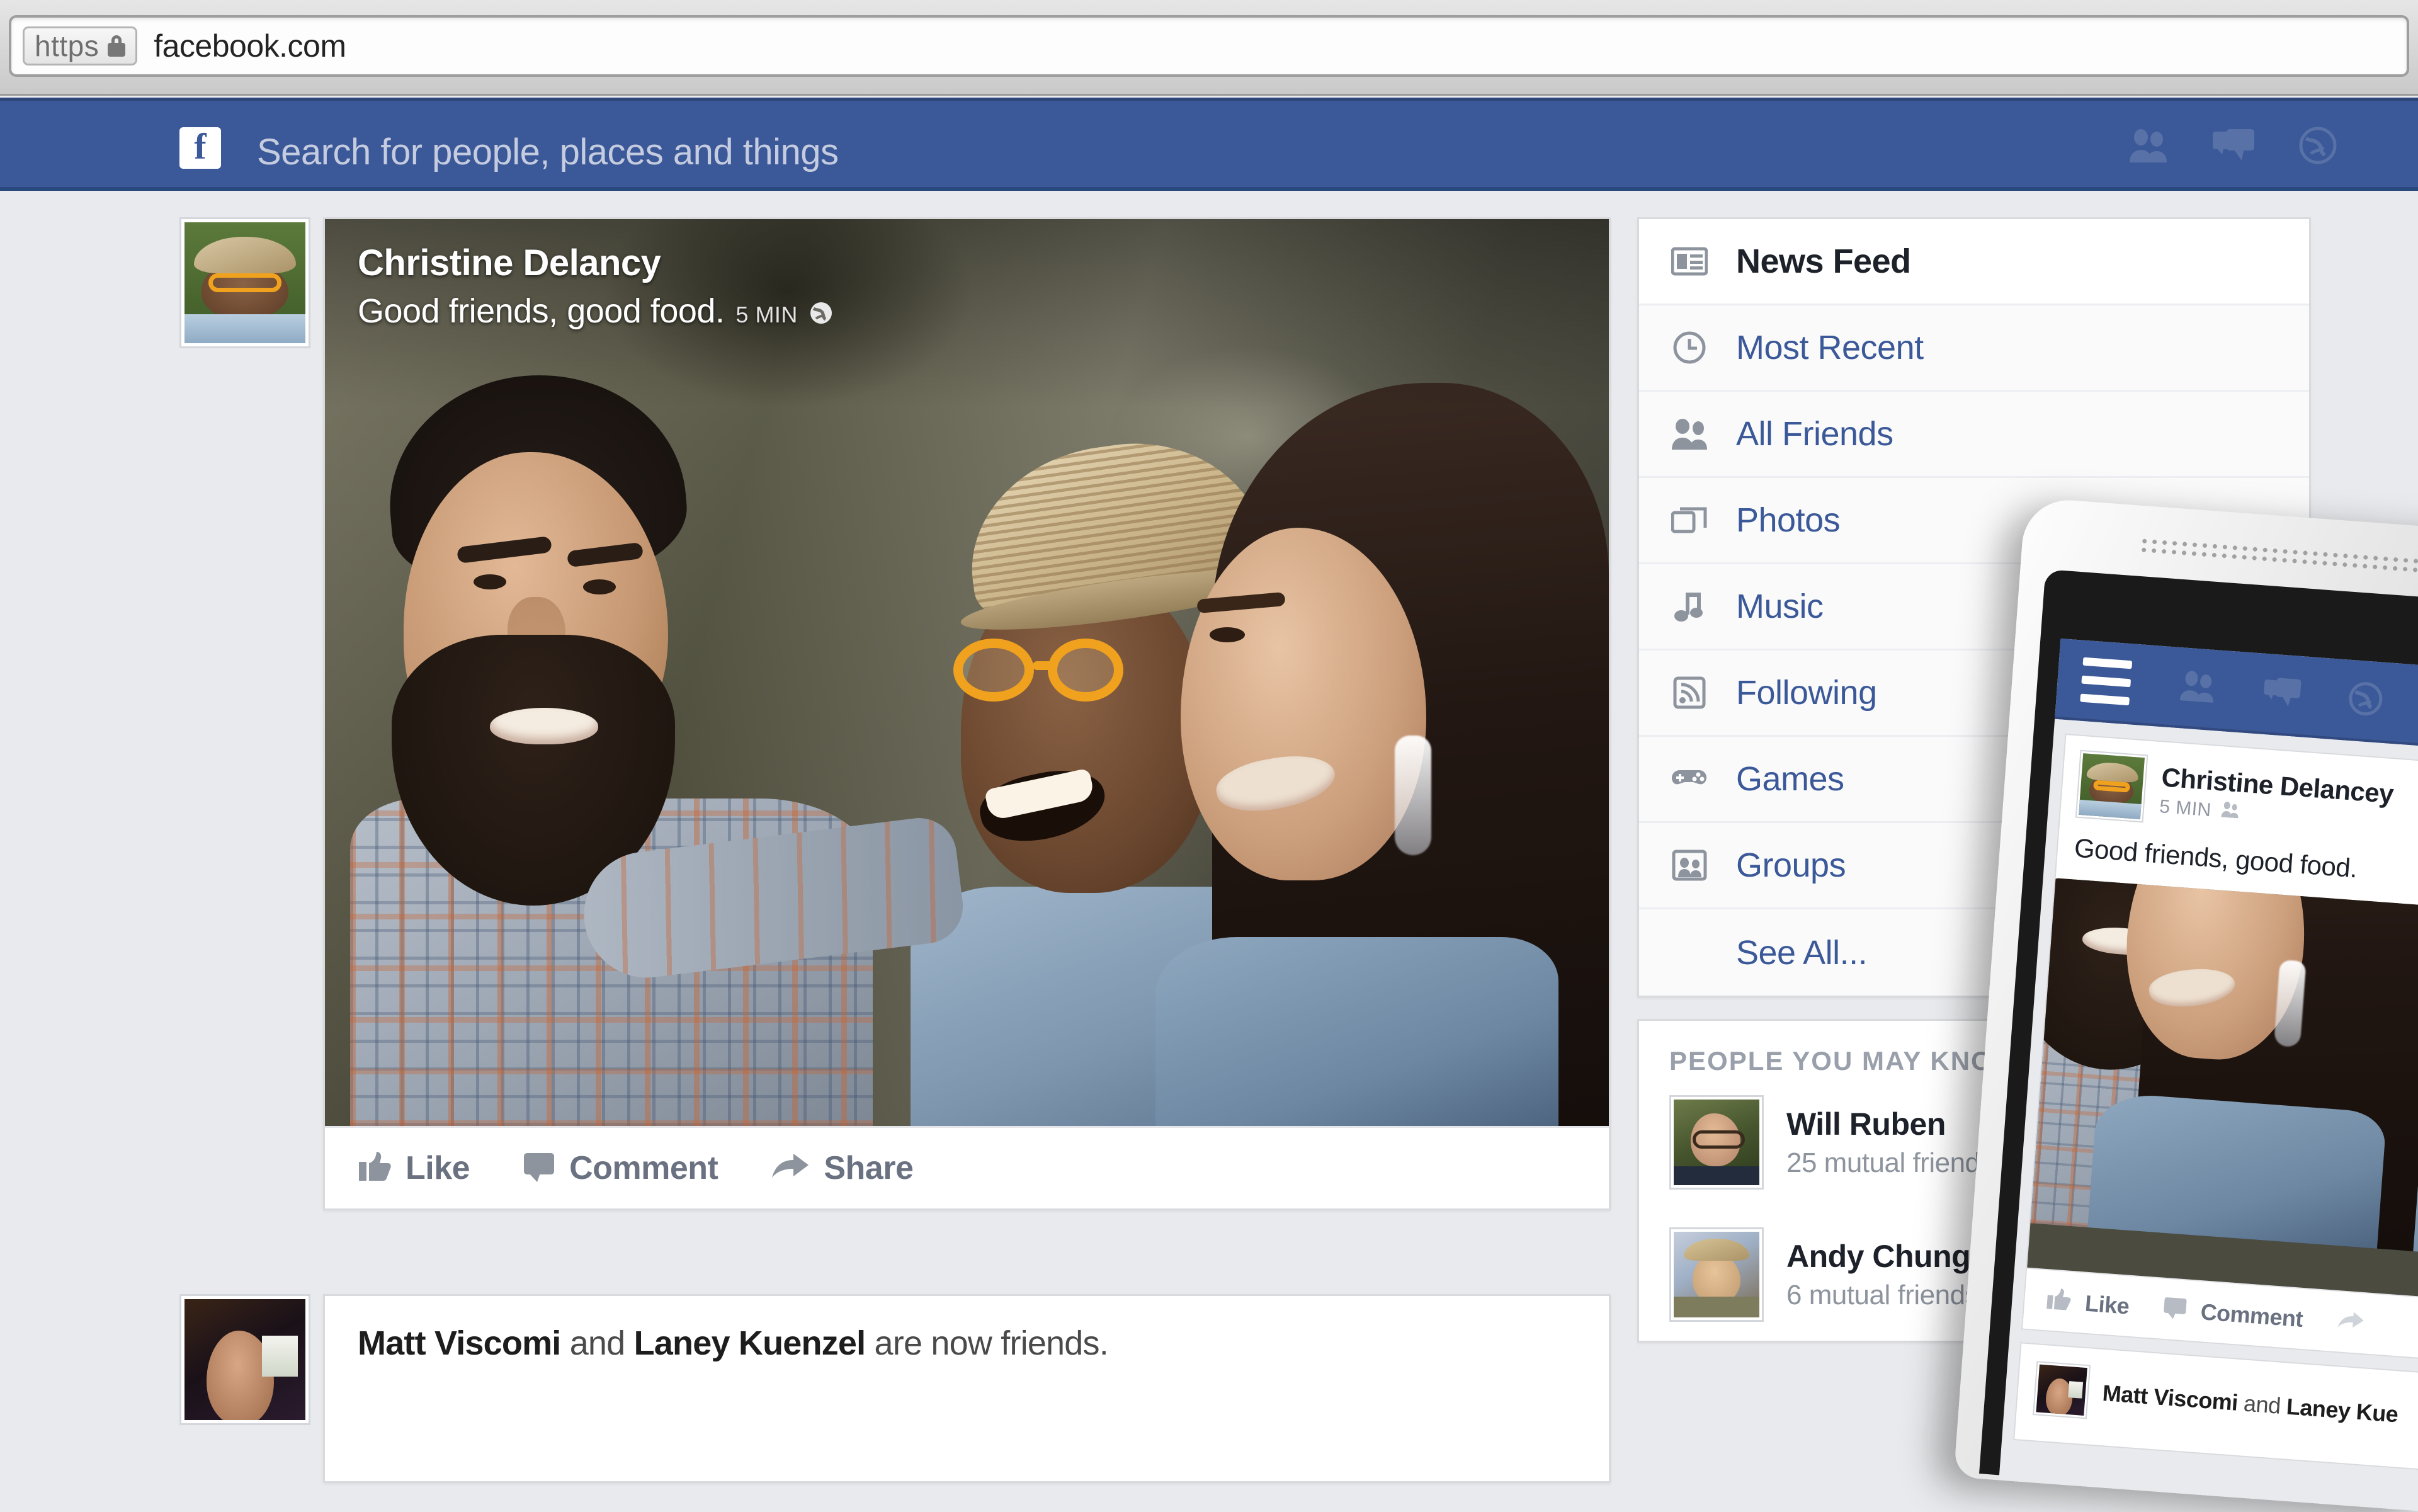 The width and height of the screenshot is (2418, 1512). What do you see at coordinates (2106, 681) in the screenshot?
I see `hamburger-menu-icon` at bounding box center [2106, 681].